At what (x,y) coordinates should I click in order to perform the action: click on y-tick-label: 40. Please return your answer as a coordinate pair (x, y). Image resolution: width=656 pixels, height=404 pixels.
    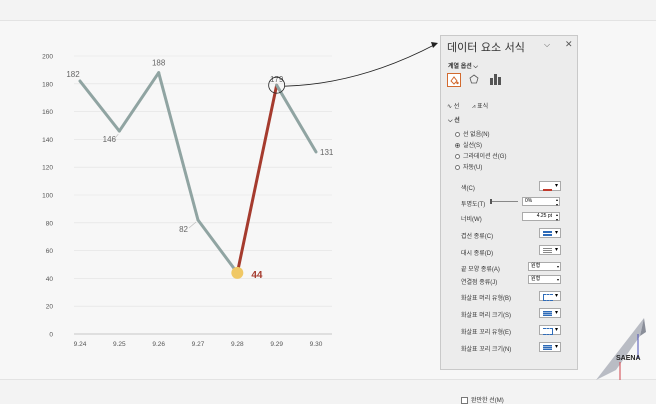
    Looking at the image, I should click on (50, 279).